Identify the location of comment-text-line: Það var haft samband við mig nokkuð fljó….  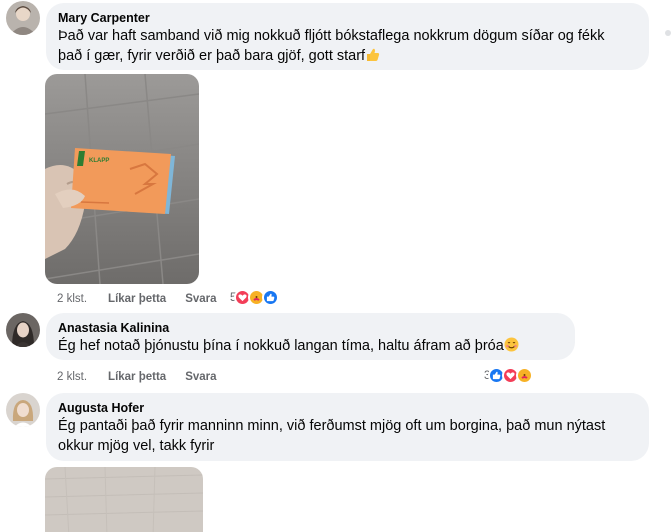
(331, 36).